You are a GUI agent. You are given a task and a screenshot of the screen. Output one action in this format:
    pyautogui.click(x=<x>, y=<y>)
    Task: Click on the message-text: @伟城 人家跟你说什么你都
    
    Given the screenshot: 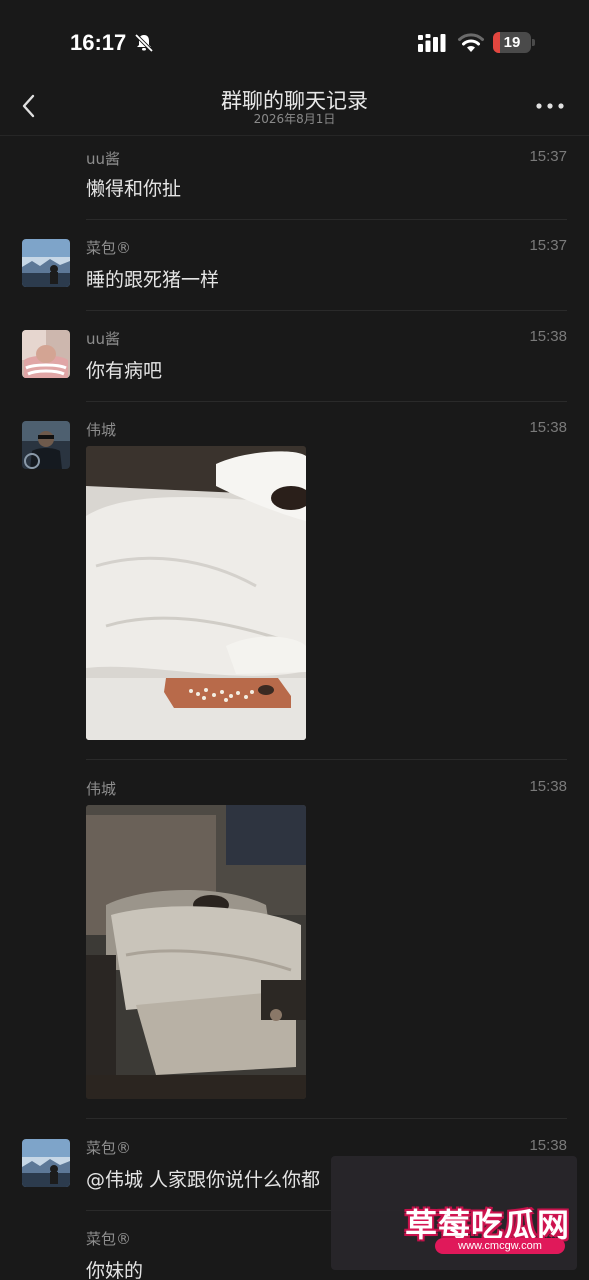 What is the action you would take?
    pyautogui.click(x=203, y=1180)
    